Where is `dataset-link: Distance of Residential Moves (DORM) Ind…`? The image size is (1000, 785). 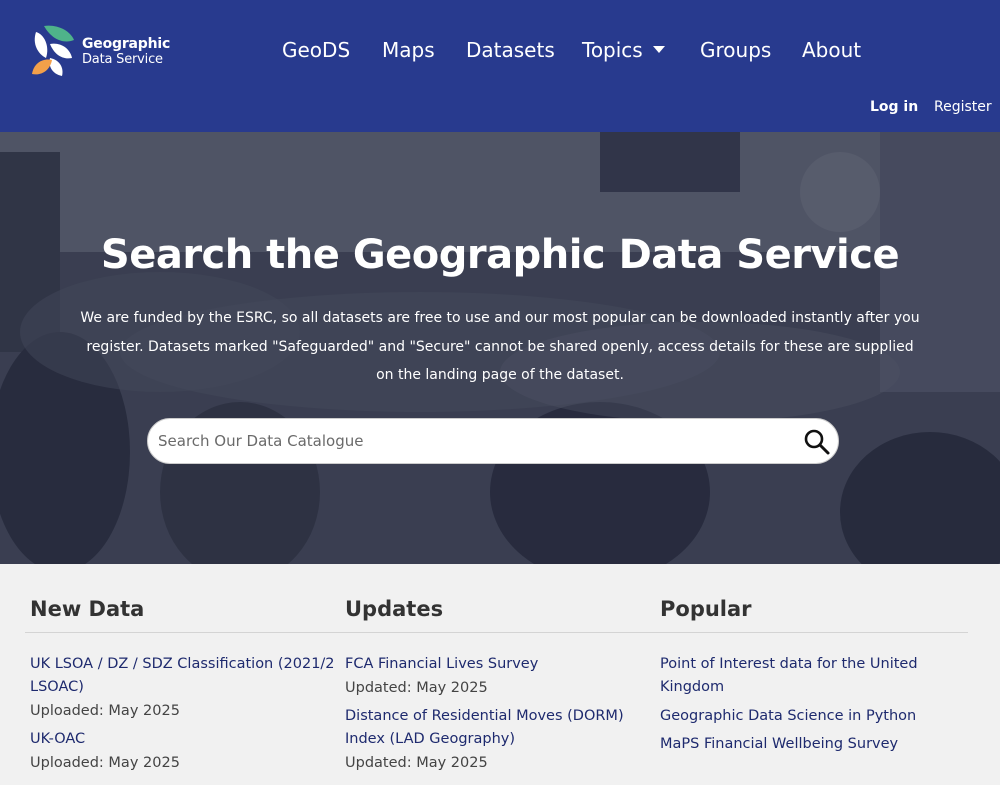 dataset-link: Distance of Residential Moves (DORM) Ind… is located at coordinates (490, 728).